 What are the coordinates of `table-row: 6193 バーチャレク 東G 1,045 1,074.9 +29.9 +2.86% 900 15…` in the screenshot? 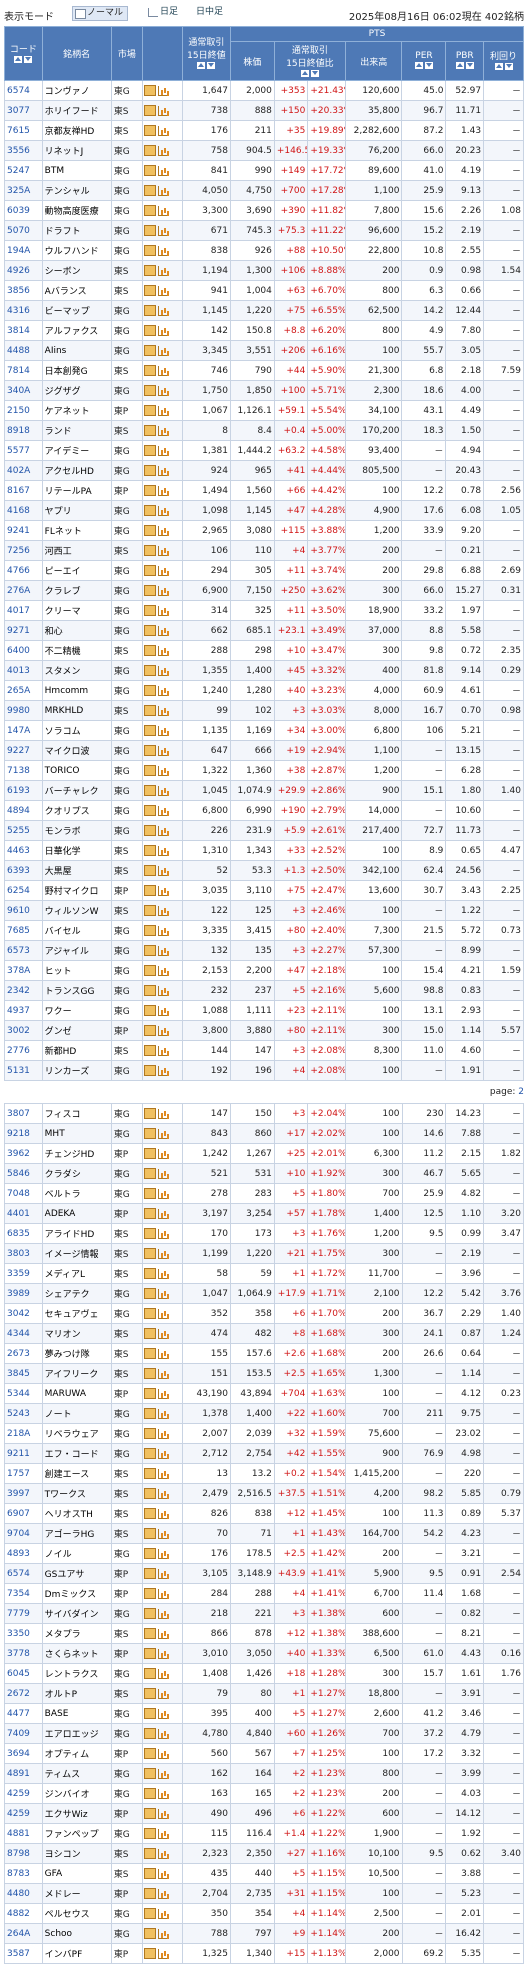 It's located at (264, 790).